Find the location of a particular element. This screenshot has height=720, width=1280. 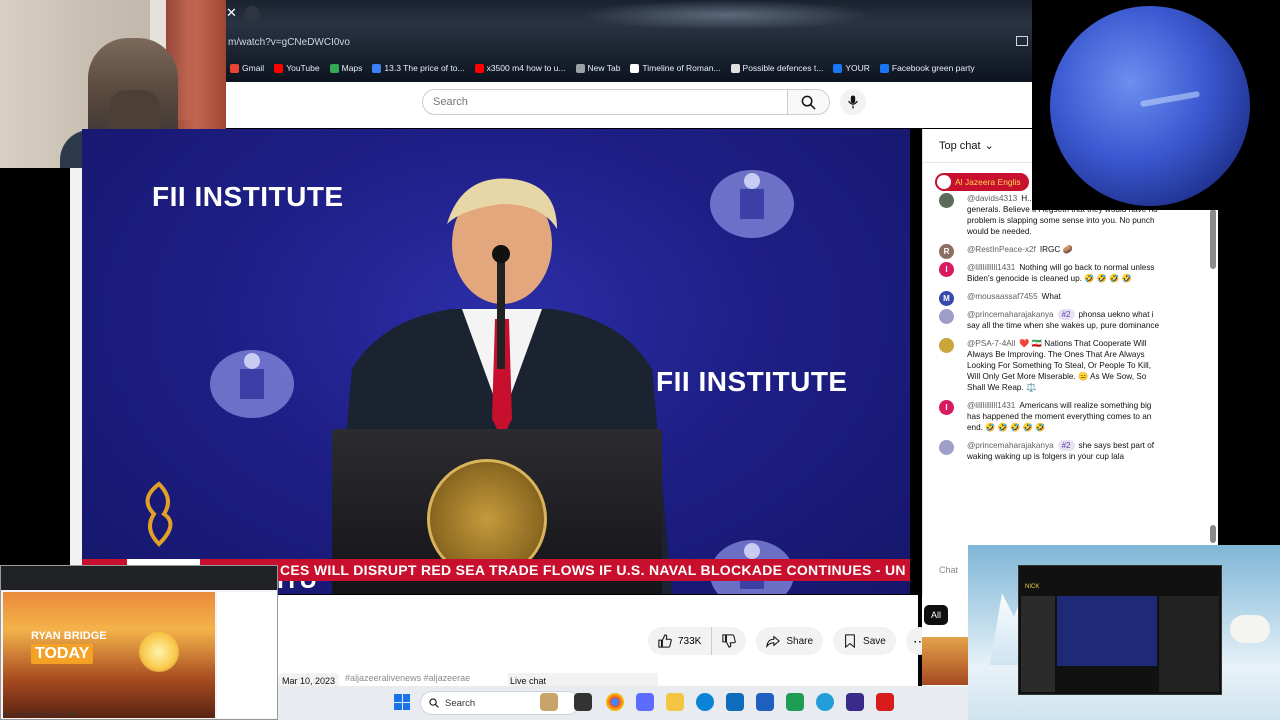

address-bar: m/watch?v=gCNeDWCI0vo is located at coordinates (629, 43).